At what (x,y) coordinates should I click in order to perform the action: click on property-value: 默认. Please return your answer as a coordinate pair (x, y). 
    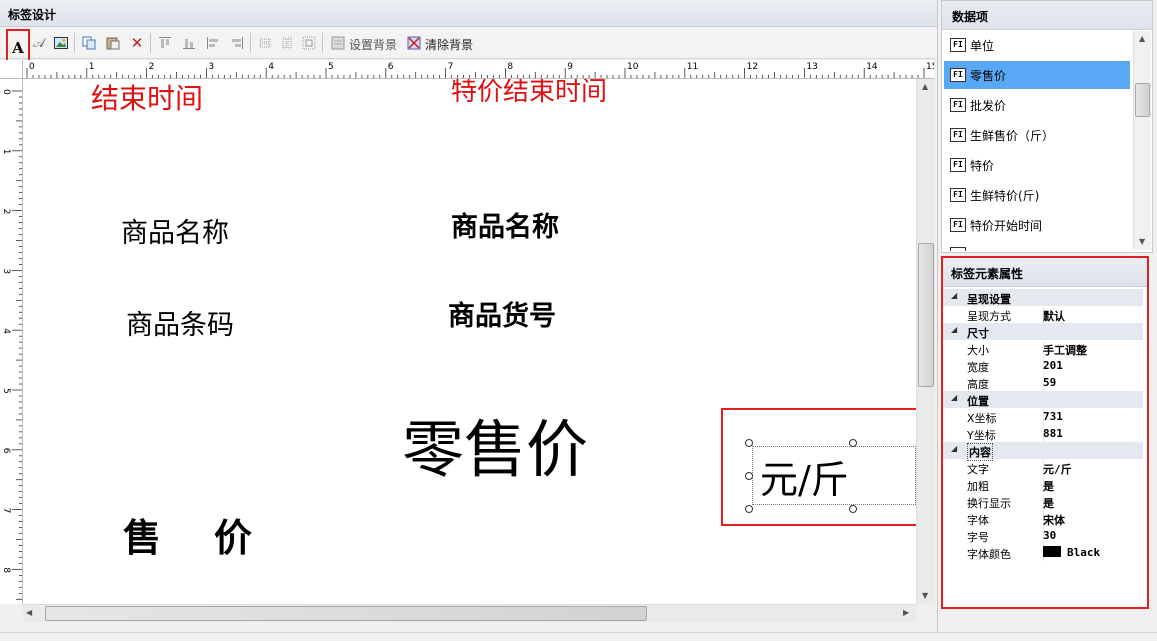
    Looking at the image, I should click on (1054, 316).